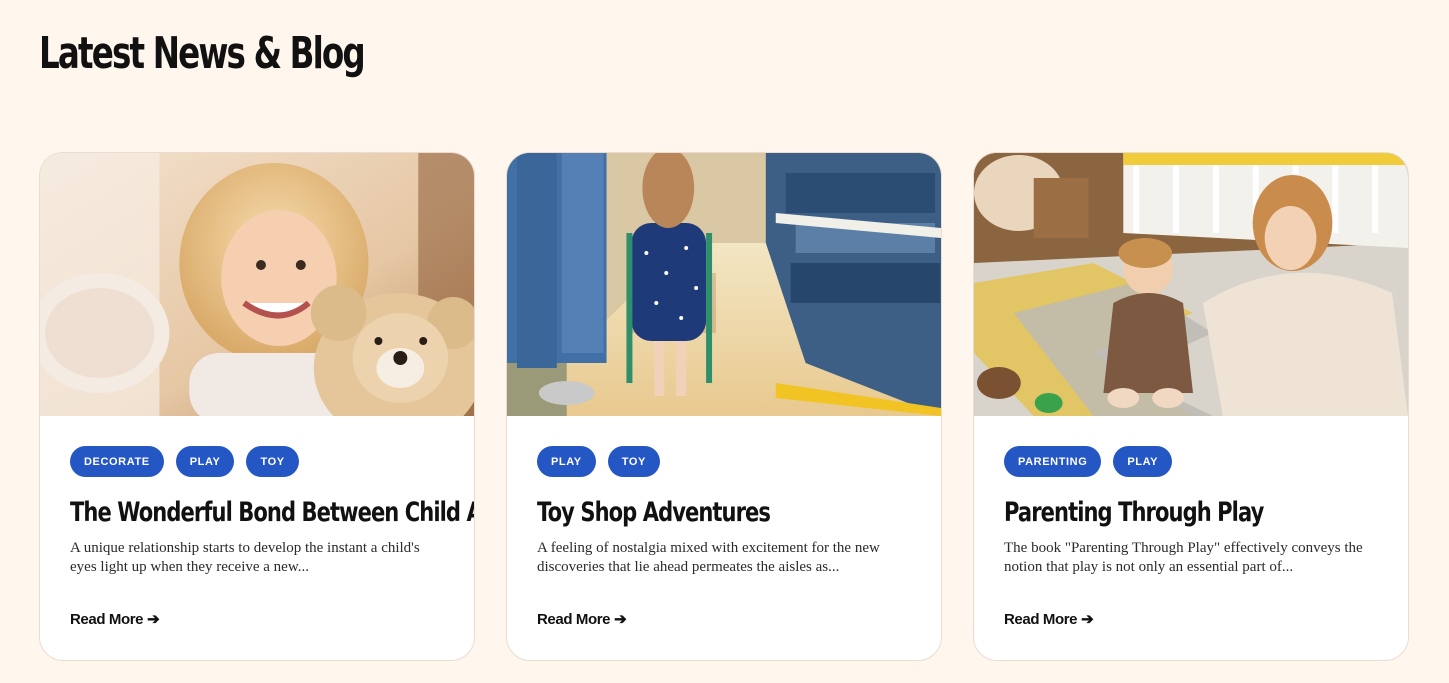 The image size is (1449, 683). What do you see at coordinates (683, 513) in the screenshot?
I see `card-title: Toy Shop Adventures` at bounding box center [683, 513].